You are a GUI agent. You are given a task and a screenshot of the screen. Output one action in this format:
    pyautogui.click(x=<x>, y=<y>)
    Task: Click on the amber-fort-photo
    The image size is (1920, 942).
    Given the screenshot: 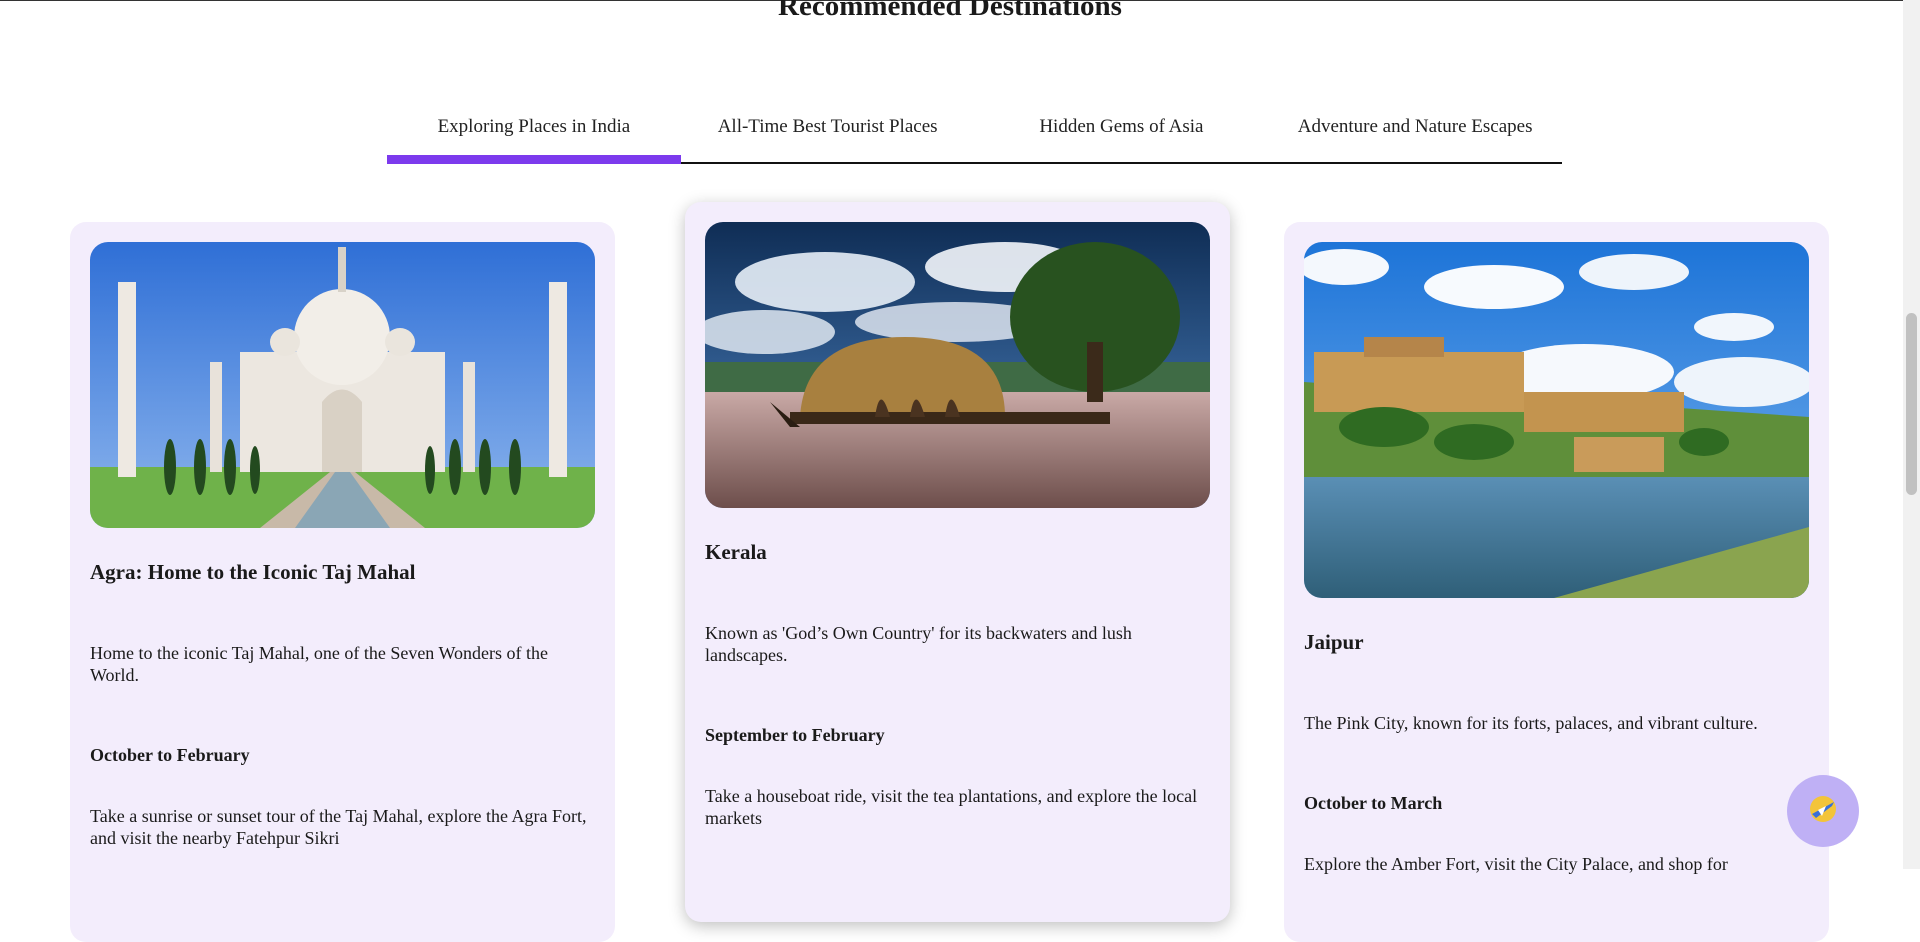 What is the action you would take?
    pyautogui.click(x=1556, y=420)
    